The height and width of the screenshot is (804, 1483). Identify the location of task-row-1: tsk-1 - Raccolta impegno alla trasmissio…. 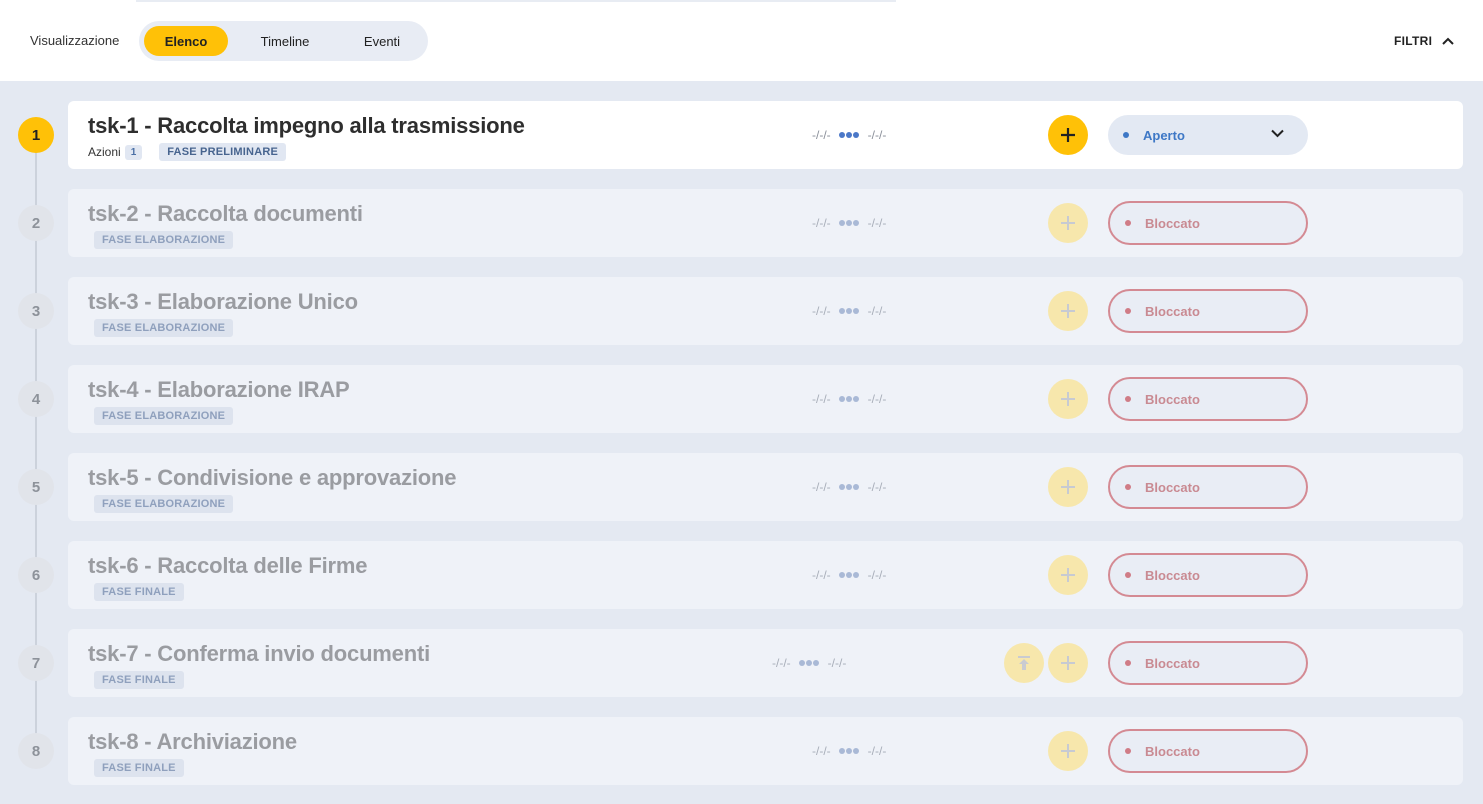
(765, 135).